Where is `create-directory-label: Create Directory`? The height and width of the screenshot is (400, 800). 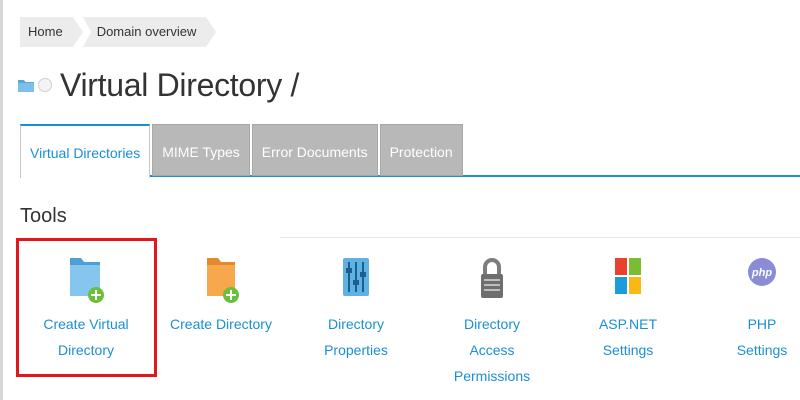
create-directory-label: Create Directory is located at coordinates (221, 324).